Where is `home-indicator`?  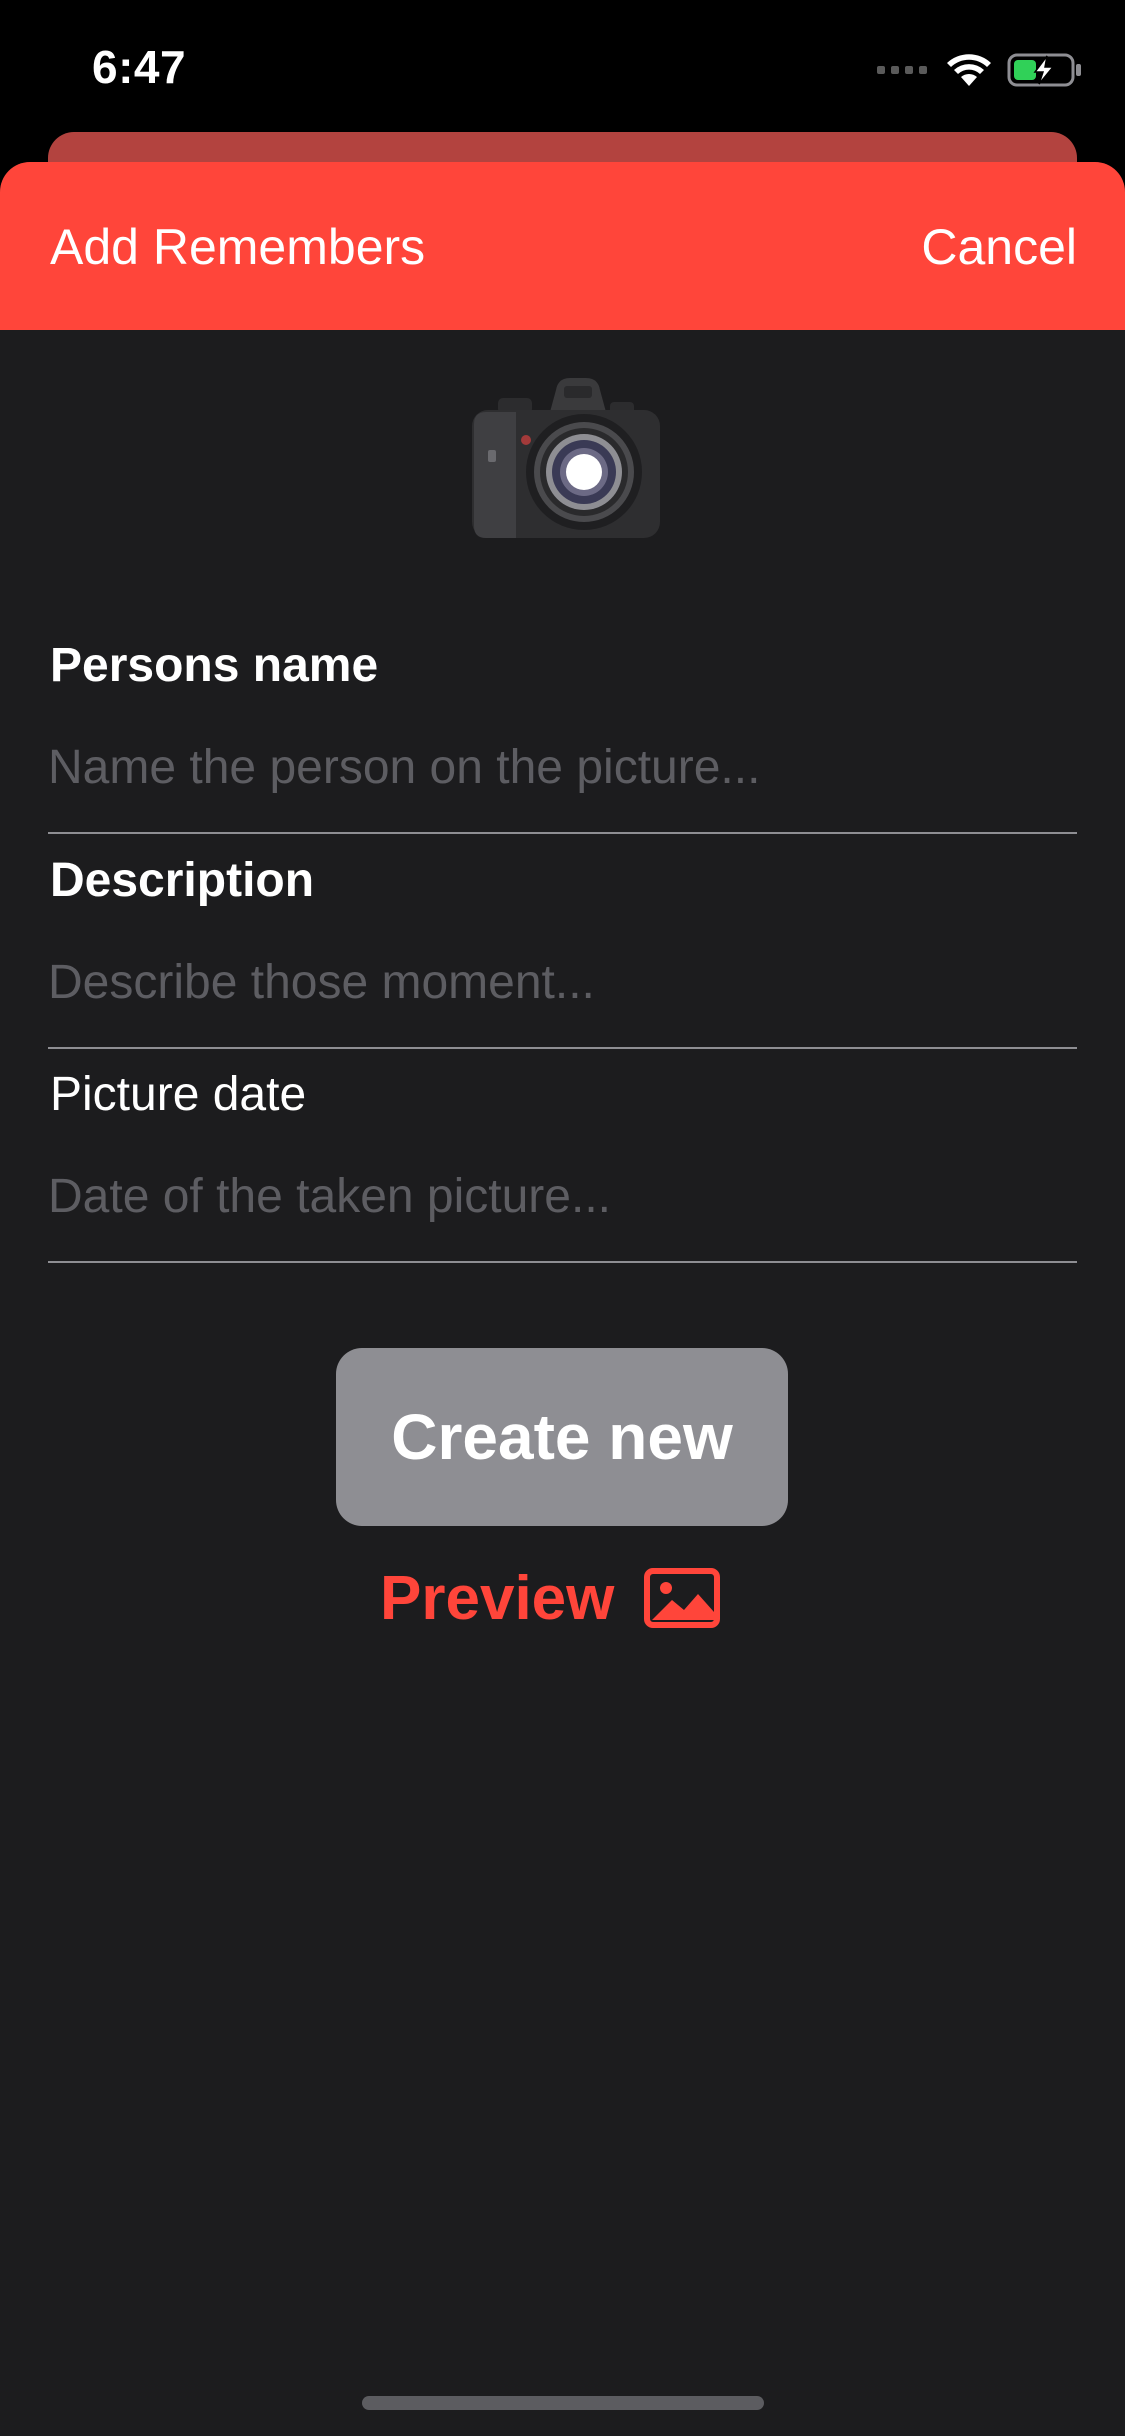 home-indicator is located at coordinates (563, 2403).